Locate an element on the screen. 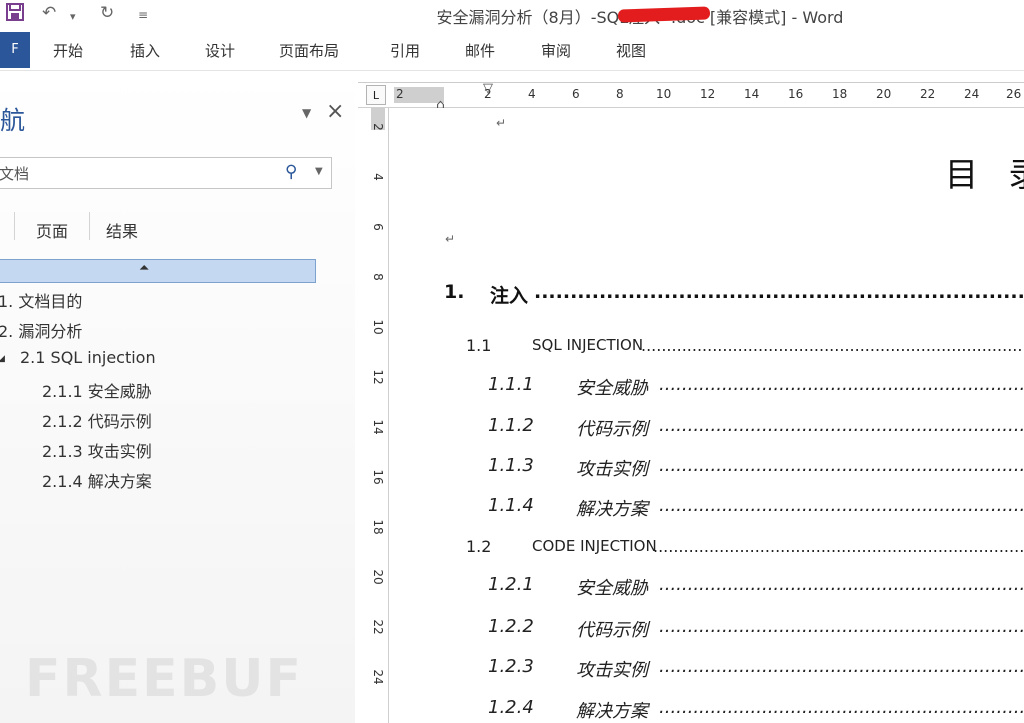  expand-triangle-icon: ◢ is located at coordinates (2, 359).